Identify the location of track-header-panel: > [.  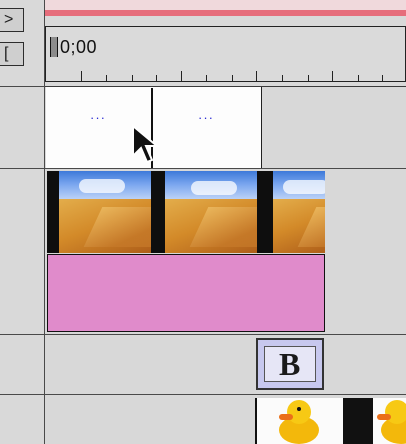
(22, 222).